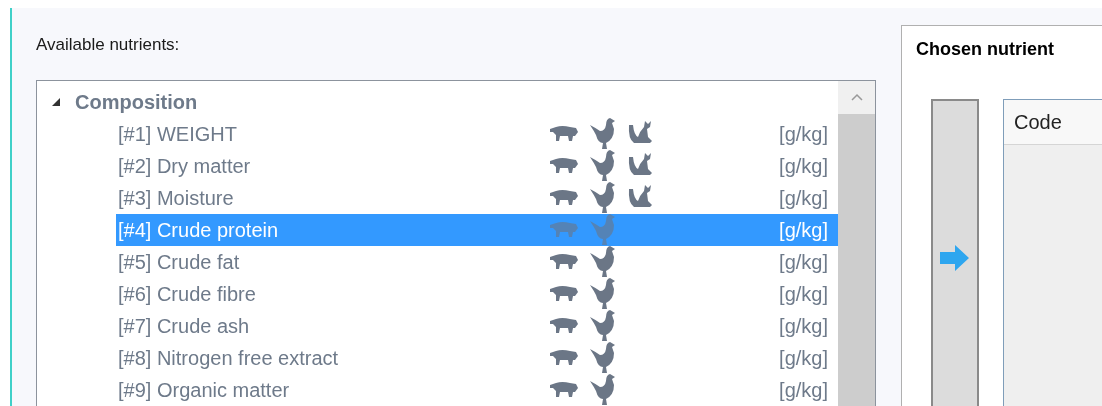 The height and width of the screenshot is (406, 1102). What do you see at coordinates (229, 358) in the screenshot?
I see `nutrient-name: [#8] Nitrogen free extract` at bounding box center [229, 358].